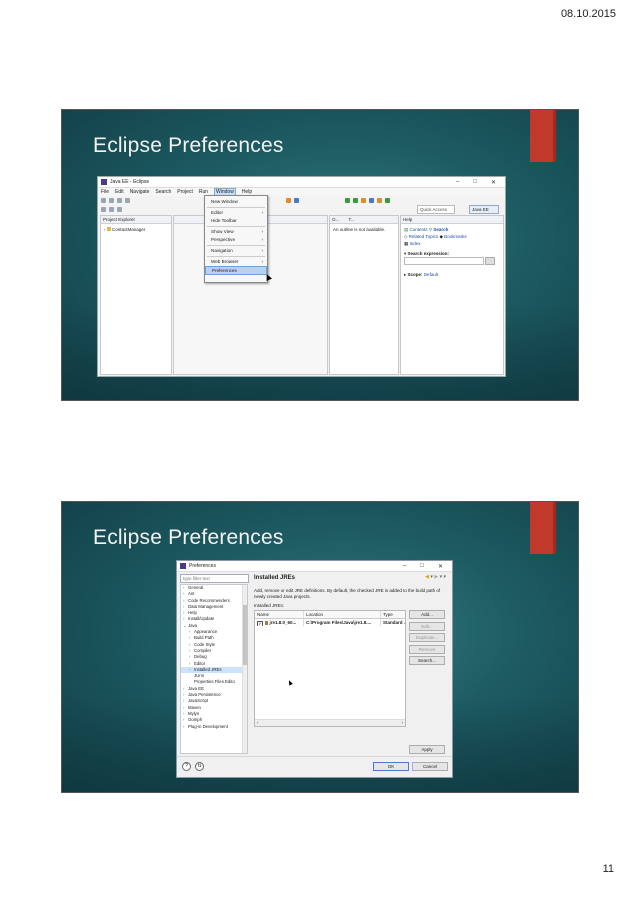 This screenshot has height=903, width=638. Describe the element at coordinates (415, 274) in the screenshot. I see `scope-label: Scope:` at that location.